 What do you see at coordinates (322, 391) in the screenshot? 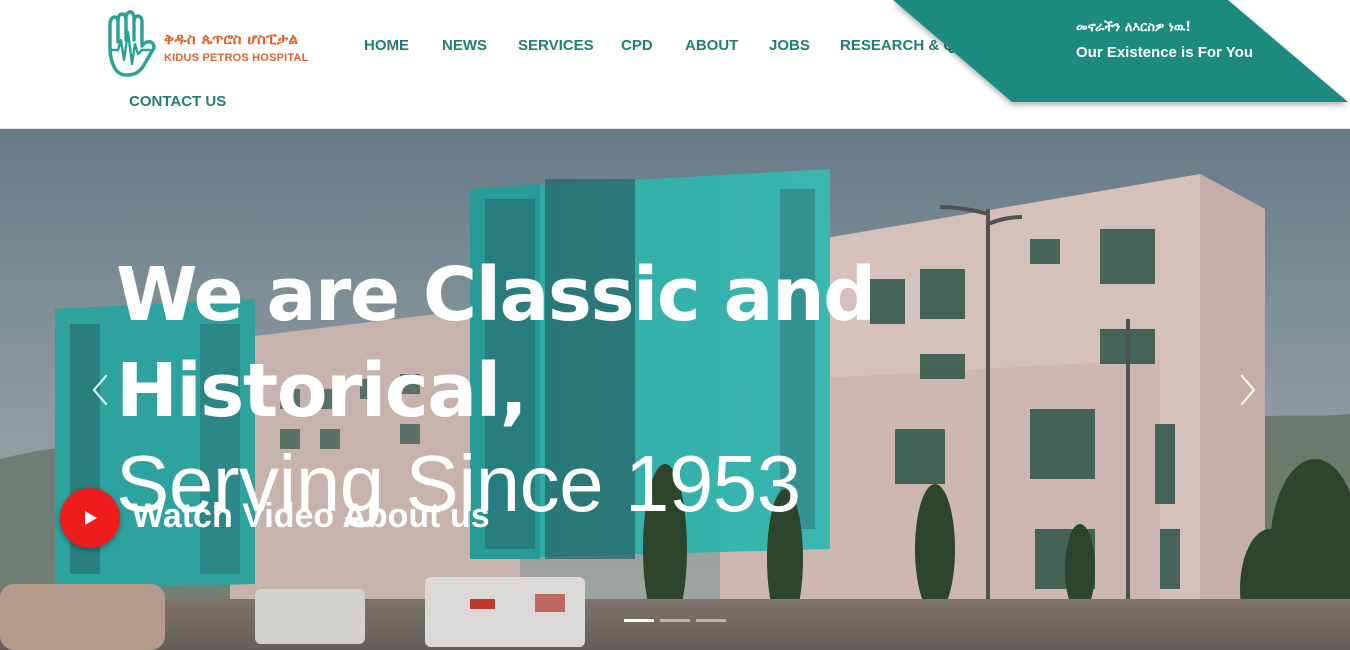
I see `hero-headline-line-2: Historical,` at bounding box center [322, 391].